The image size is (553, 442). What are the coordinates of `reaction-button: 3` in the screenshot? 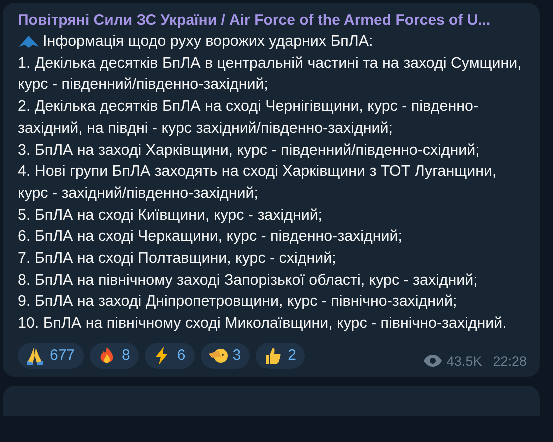 It's located at (225, 355).